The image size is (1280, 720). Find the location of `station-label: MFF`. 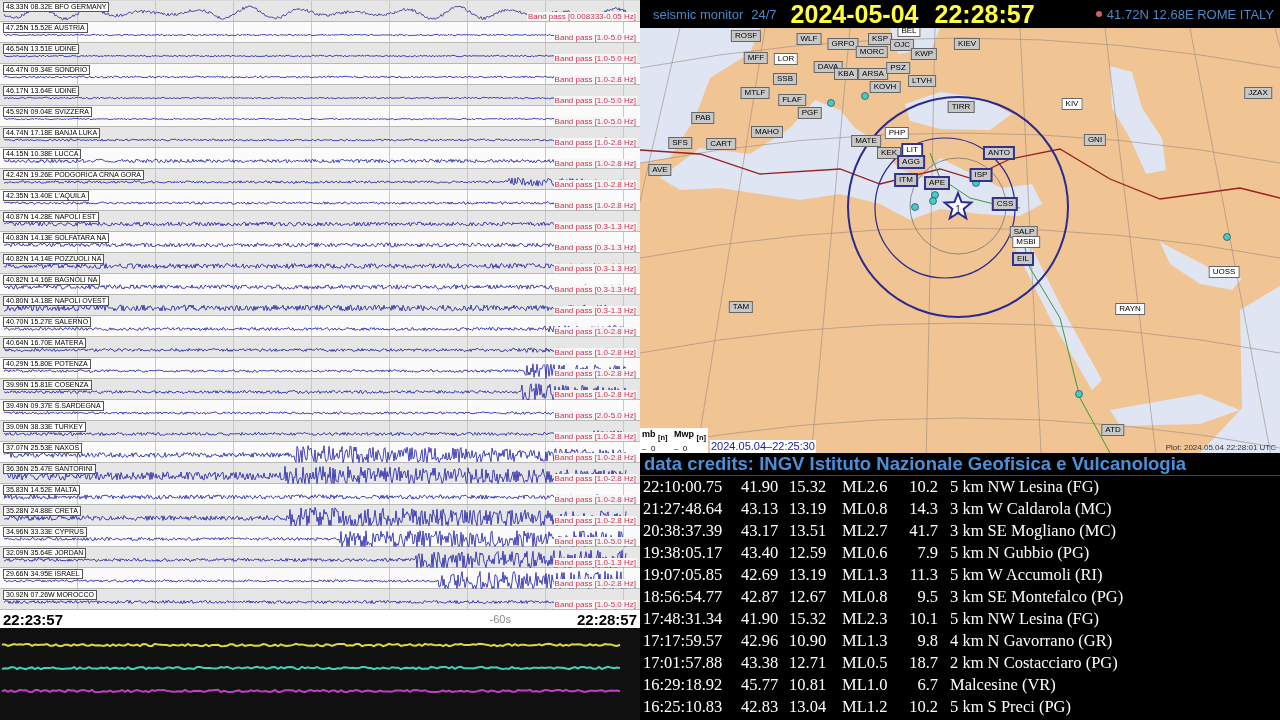

station-label: MFF is located at coordinates (756, 58).